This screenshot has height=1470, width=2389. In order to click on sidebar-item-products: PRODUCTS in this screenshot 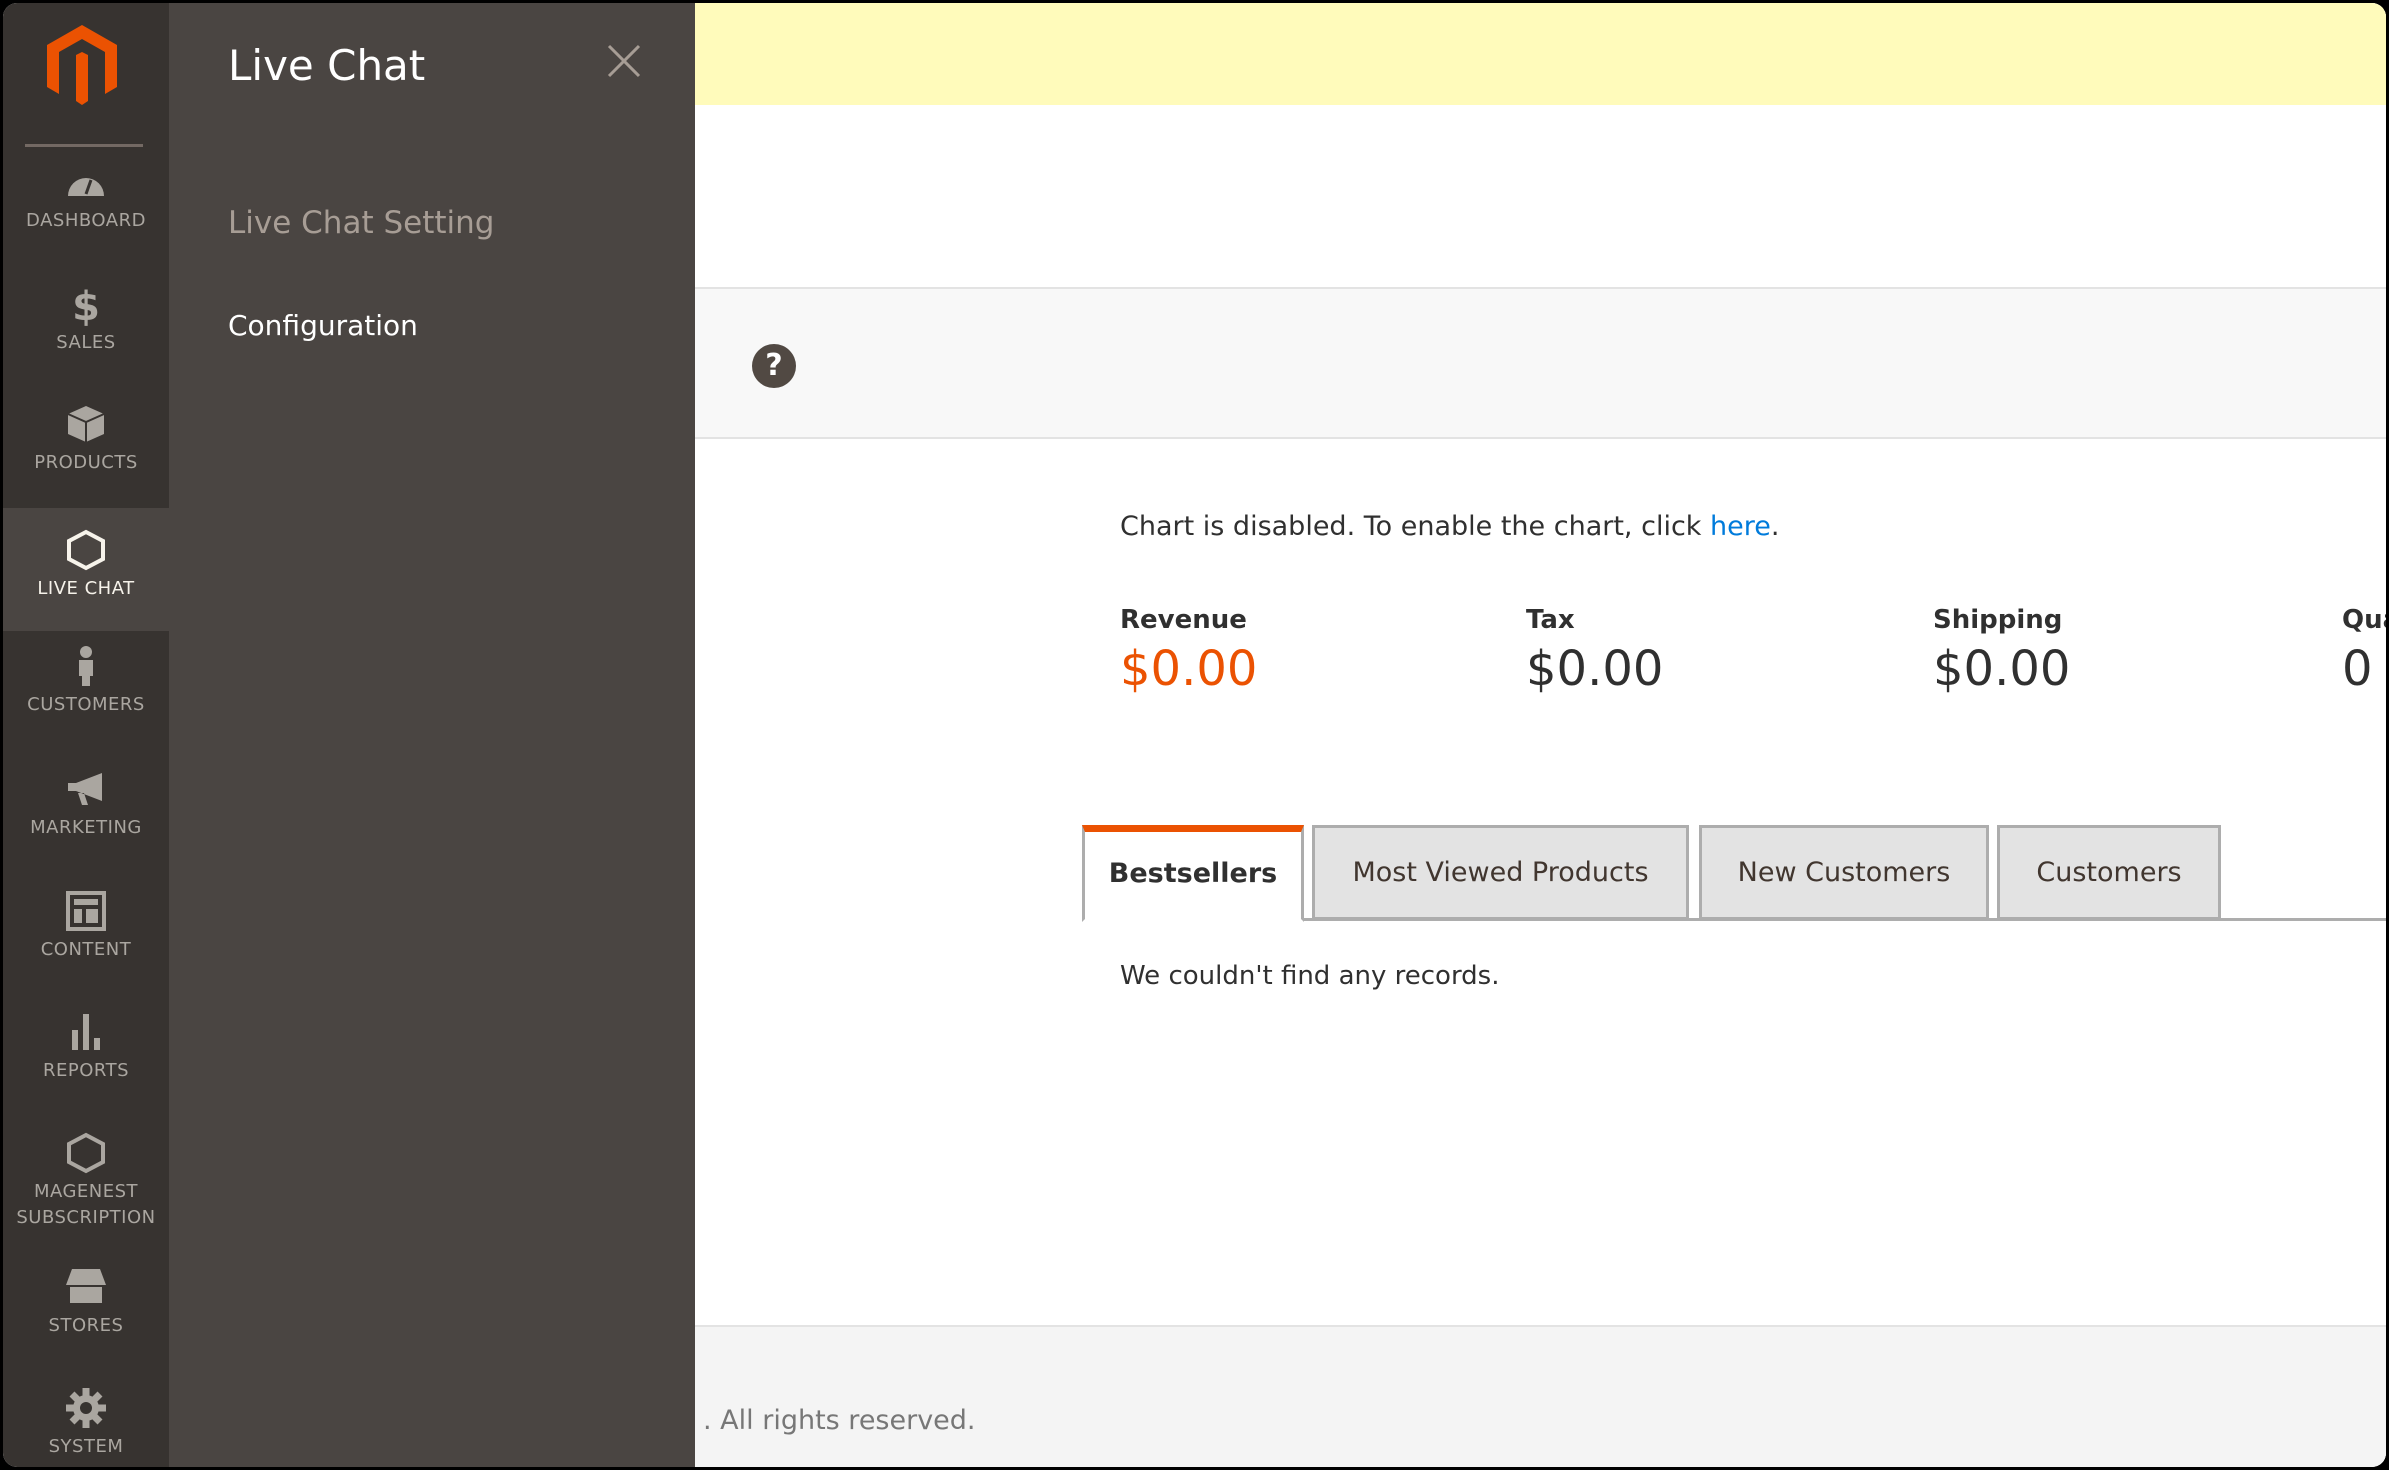, I will do `click(86, 462)`.